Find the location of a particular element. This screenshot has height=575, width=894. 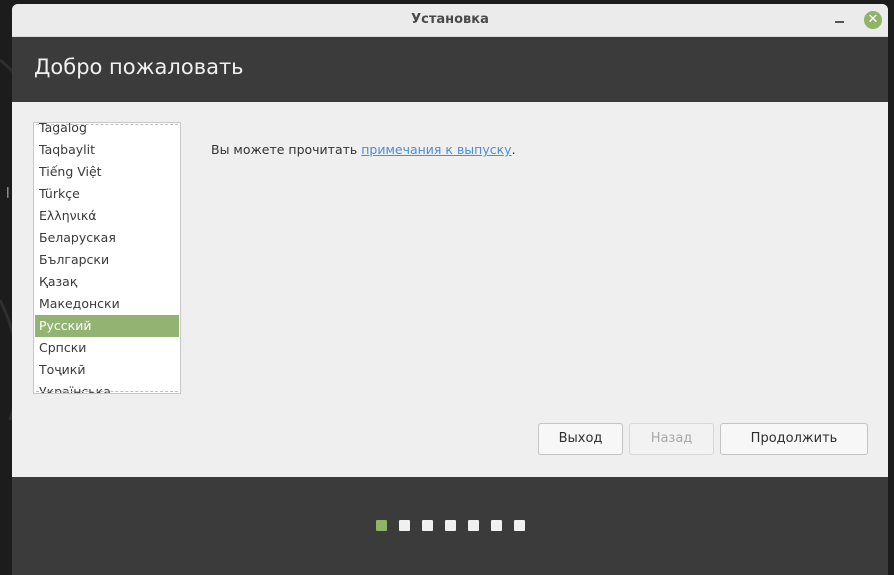

quit-button: Выход is located at coordinates (580, 439).